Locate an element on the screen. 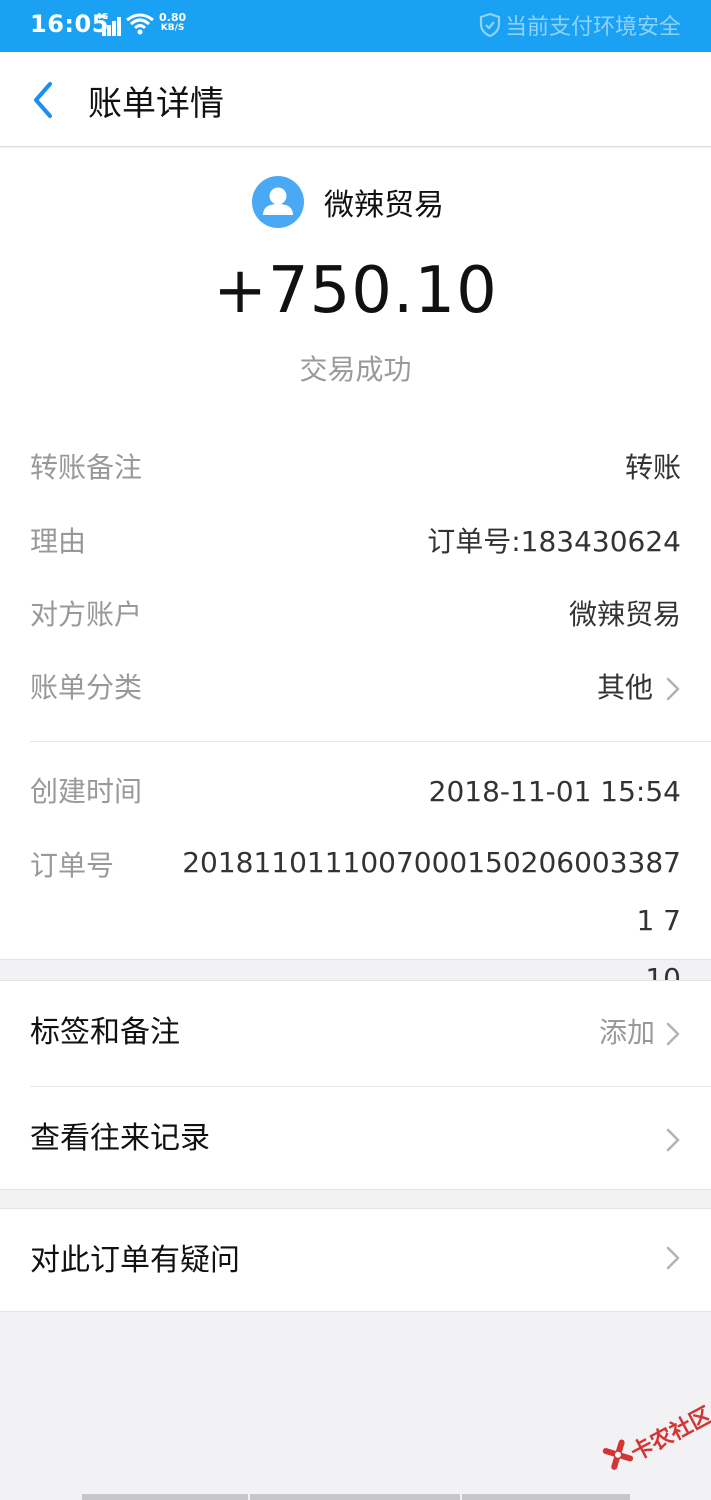  view-history-item: 查看往来记录 is located at coordinates (355, 1139).